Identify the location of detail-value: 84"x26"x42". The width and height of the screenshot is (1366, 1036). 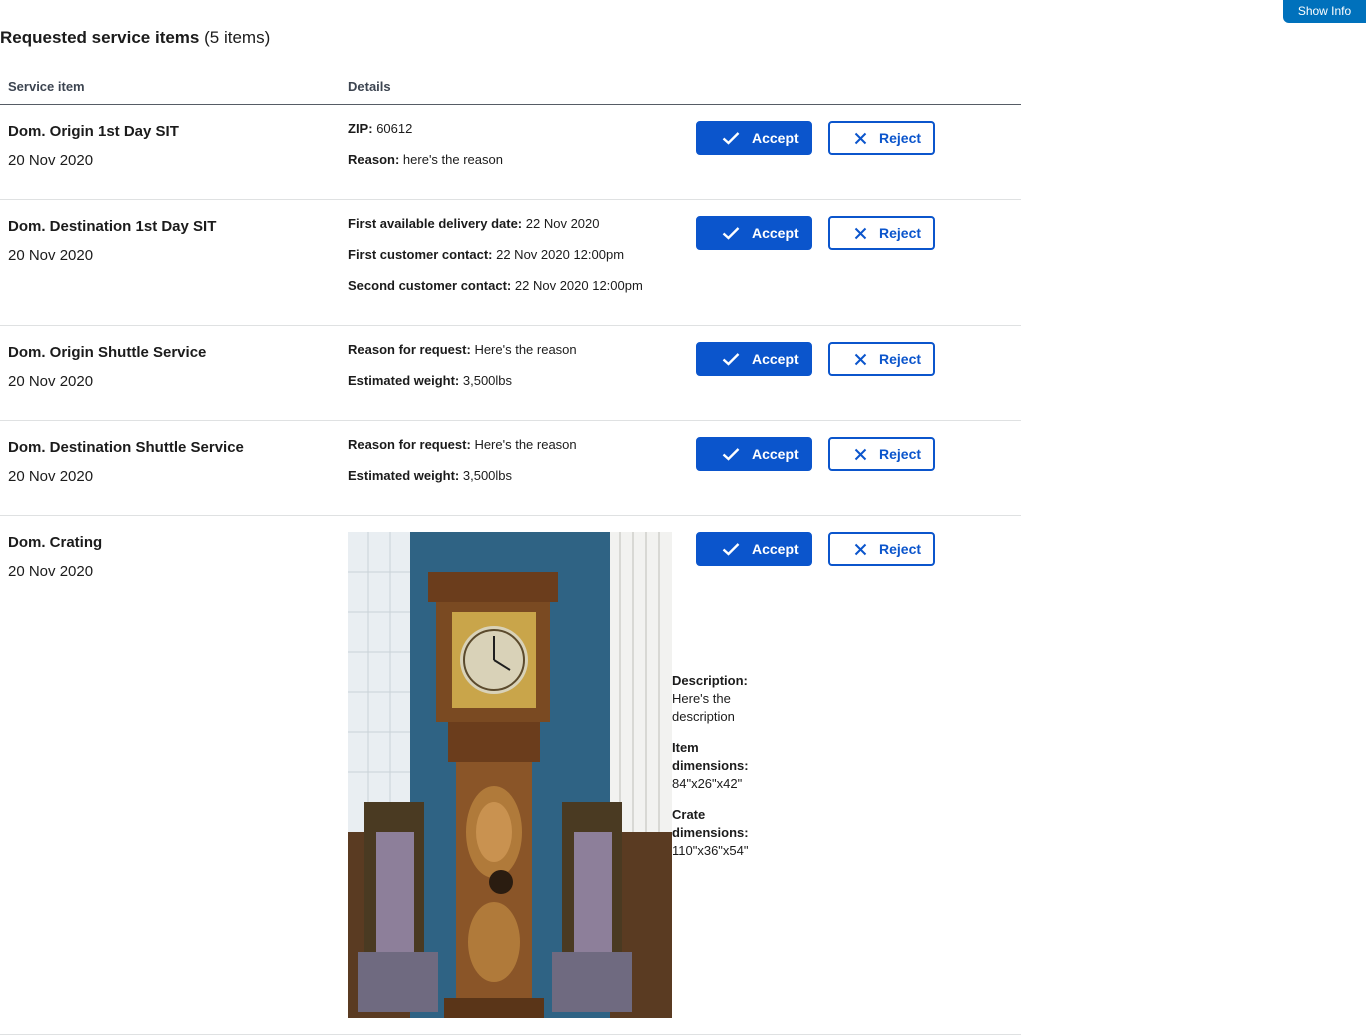
(707, 783).